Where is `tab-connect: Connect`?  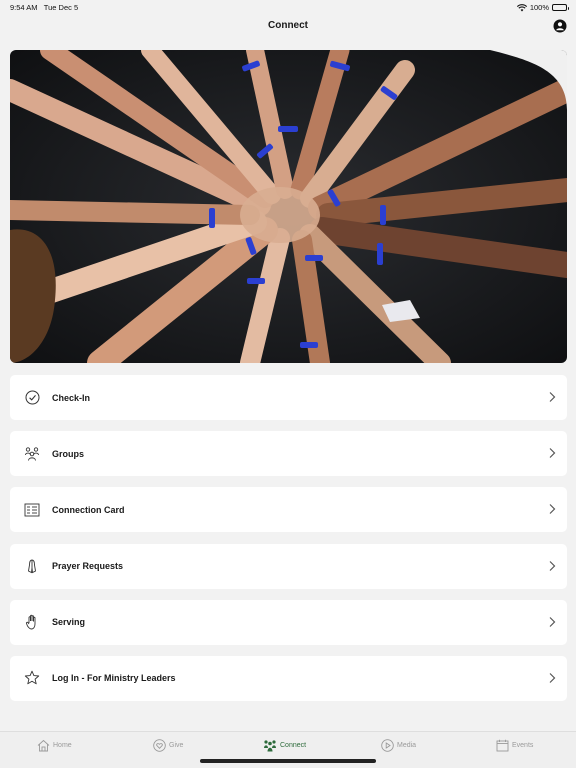
tab-connect: Connect is located at coordinates (284, 745).